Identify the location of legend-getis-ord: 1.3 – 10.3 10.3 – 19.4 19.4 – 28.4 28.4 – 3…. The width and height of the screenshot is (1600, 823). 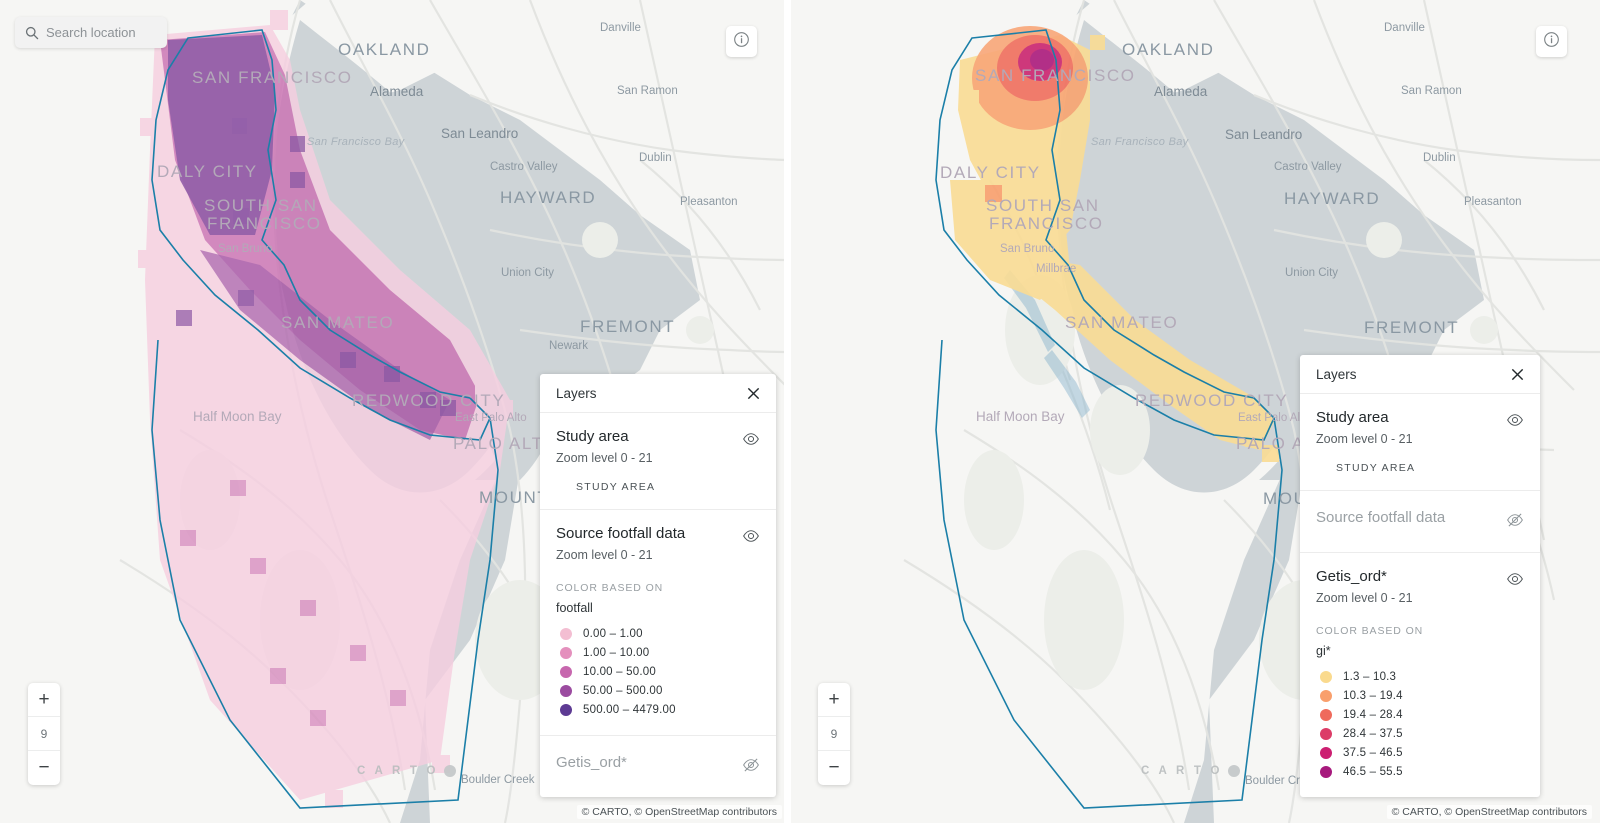
(1420, 724).